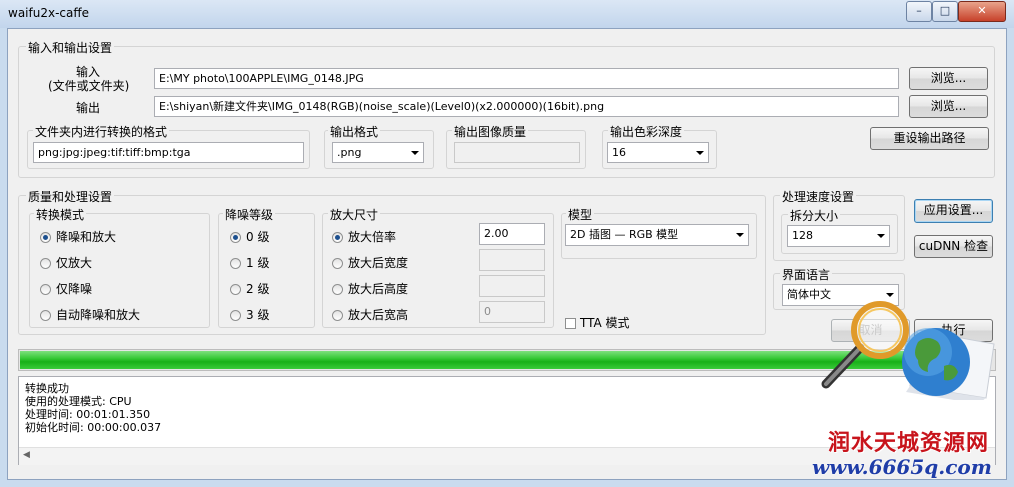 The height and width of the screenshot is (487, 1014). I want to click on noise-radio-1: 1 级, so click(249, 262).